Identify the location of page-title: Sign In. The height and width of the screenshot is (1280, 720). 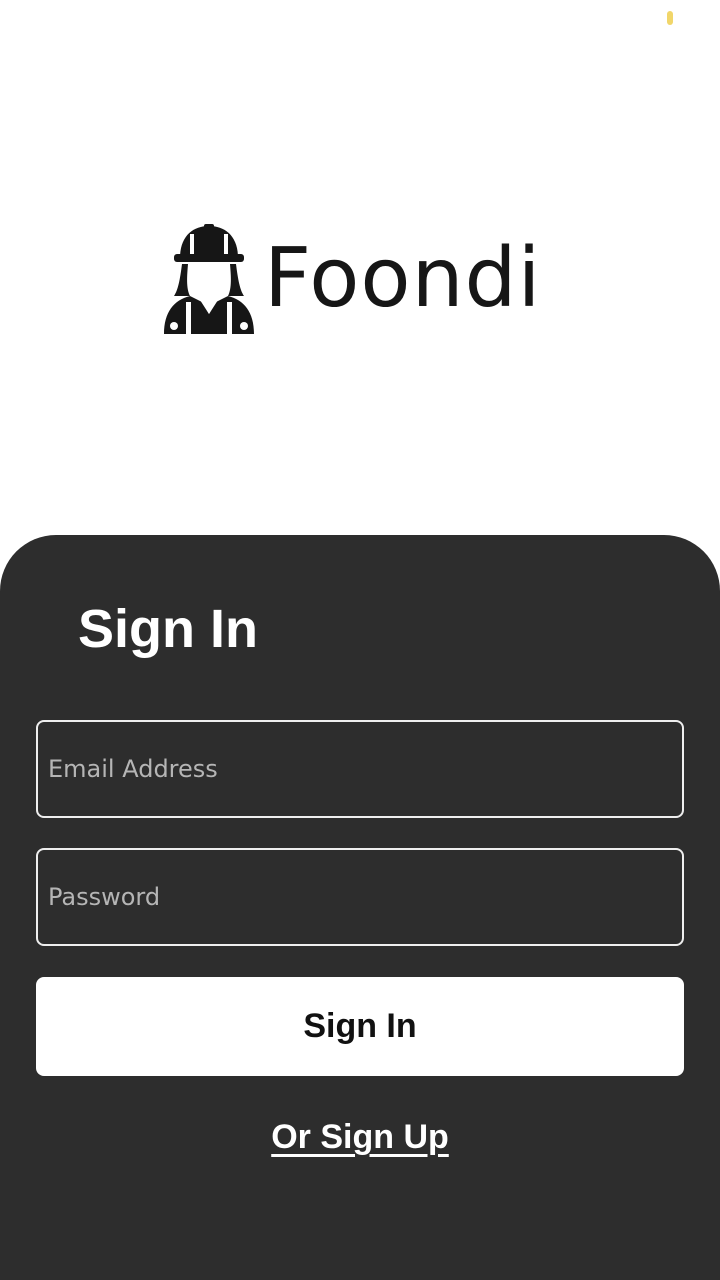
(168, 629).